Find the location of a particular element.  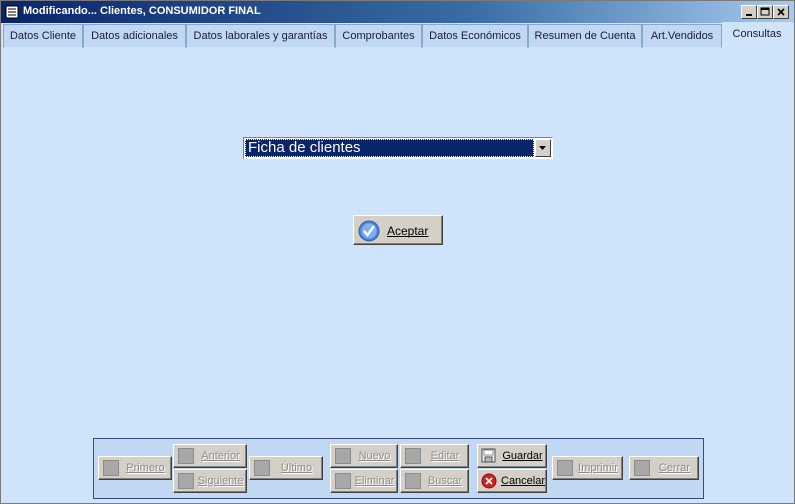

last-icon is located at coordinates (262, 468).